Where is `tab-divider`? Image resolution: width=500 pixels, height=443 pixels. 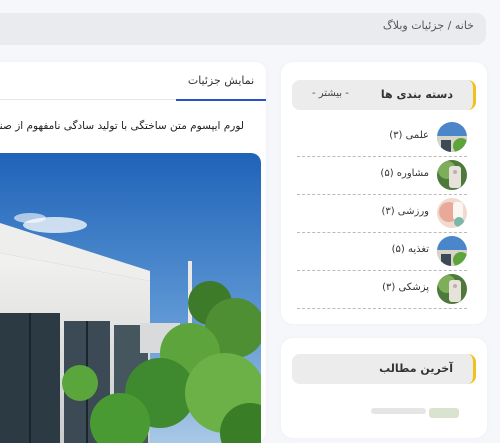
tab-divider is located at coordinates (88, 99).